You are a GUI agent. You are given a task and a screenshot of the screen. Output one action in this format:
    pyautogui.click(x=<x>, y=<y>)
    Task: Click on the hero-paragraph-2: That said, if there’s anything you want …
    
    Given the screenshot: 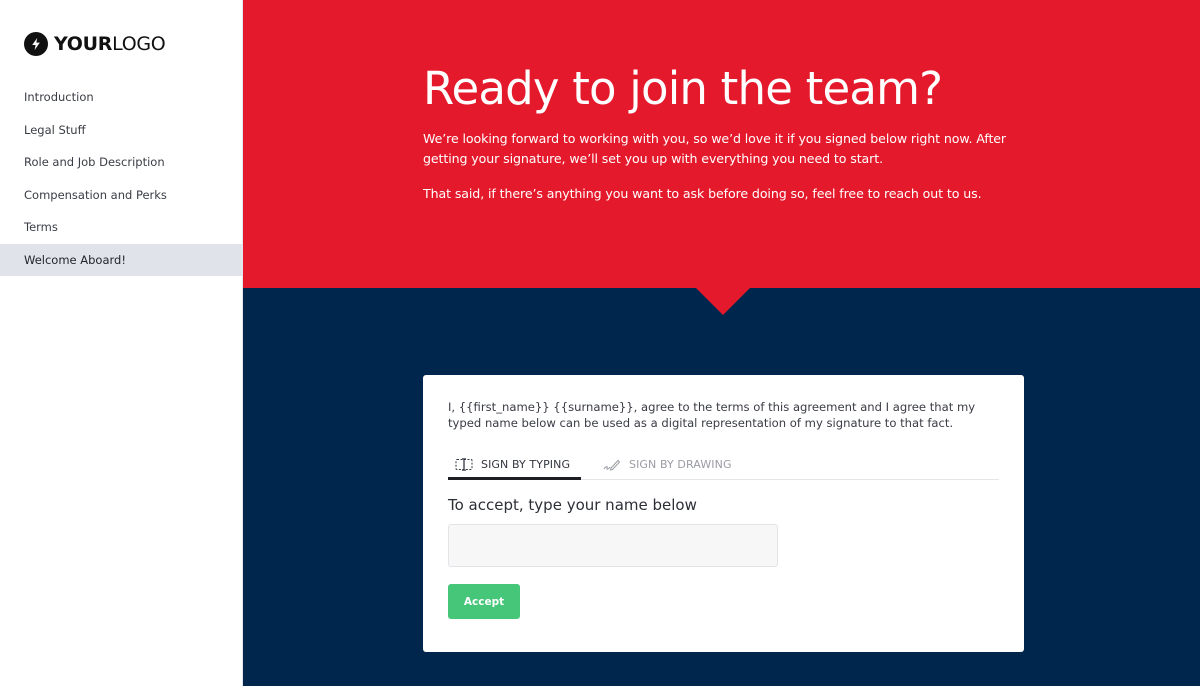 What is the action you would take?
    pyautogui.click(x=702, y=193)
    